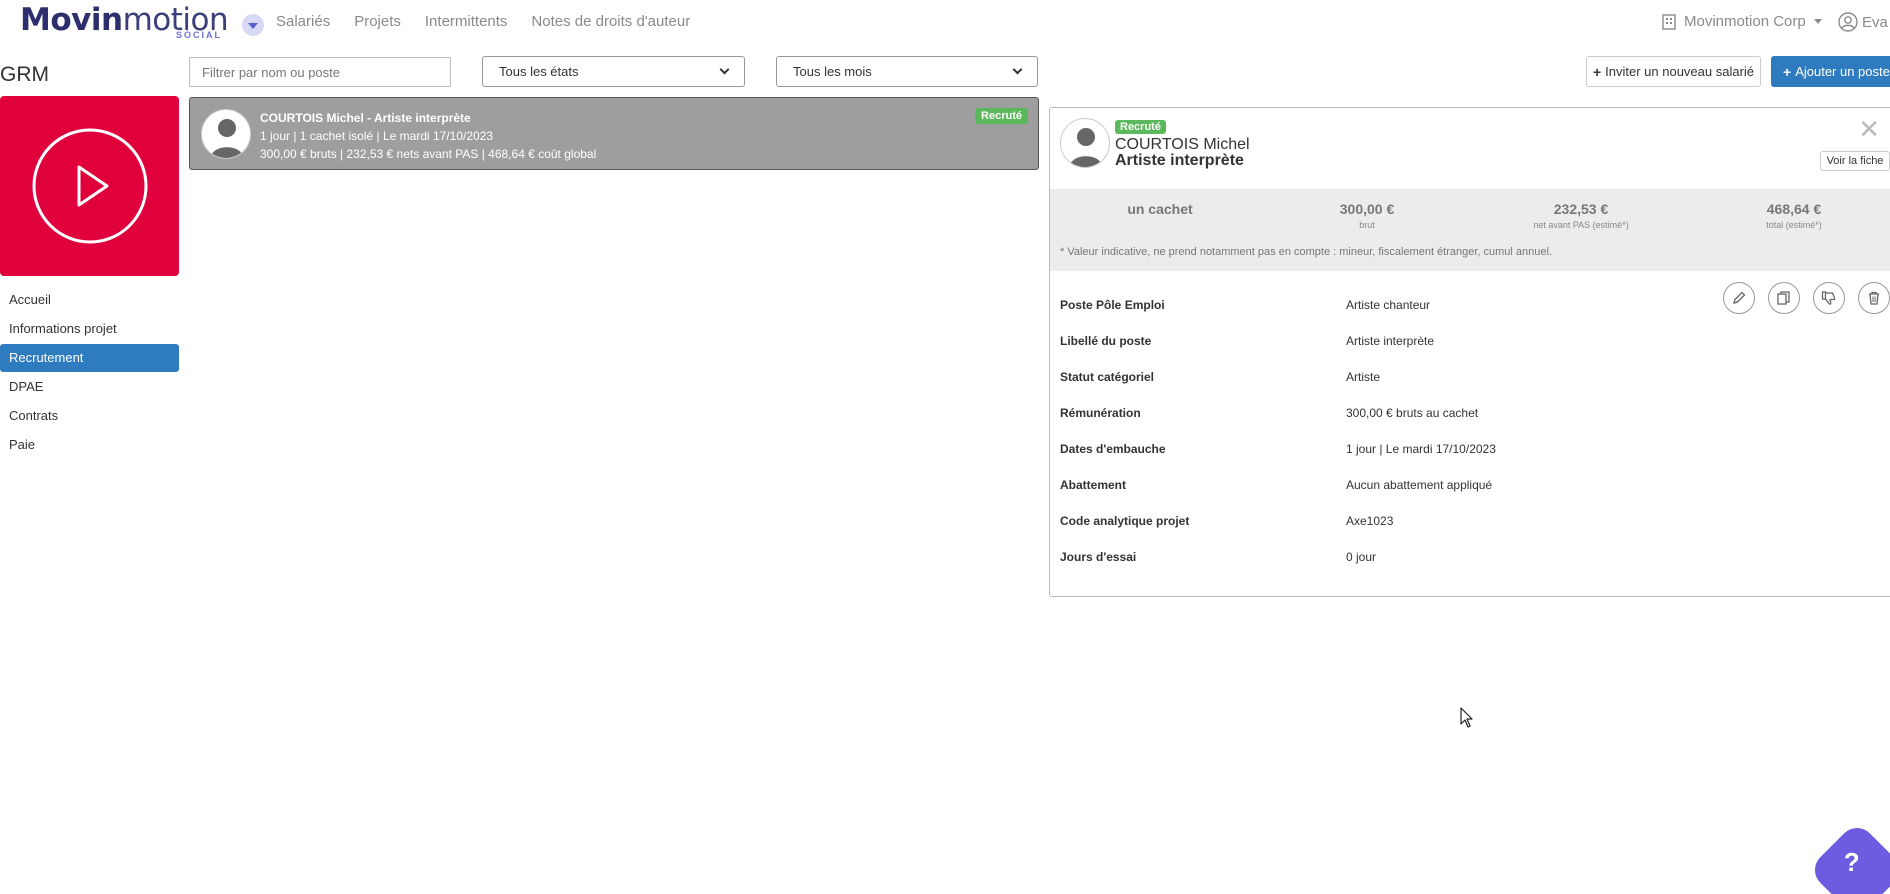 This screenshot has width=1890, height=894. I want to click on delete-button, so click(1874, 298).